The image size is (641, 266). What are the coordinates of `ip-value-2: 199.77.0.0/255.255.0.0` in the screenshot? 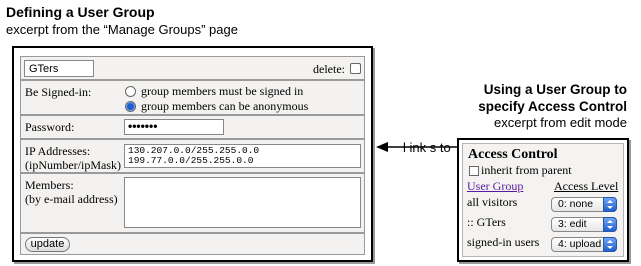 It's located at (191, 160).